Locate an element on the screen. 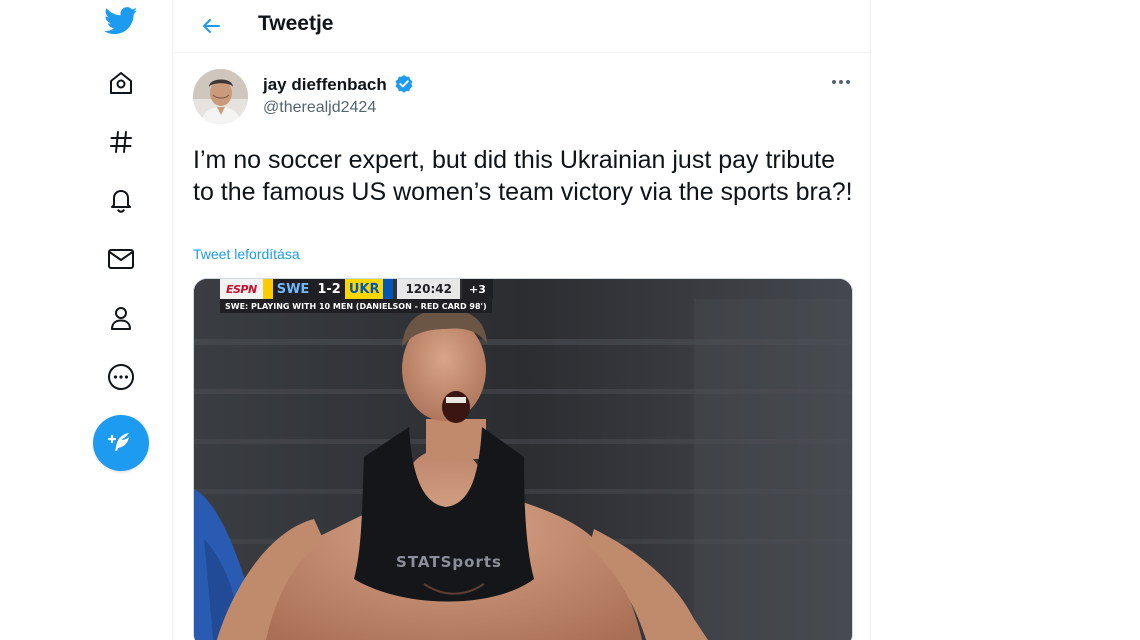  notifications-bell-icon is located at coordinates (121, 200).